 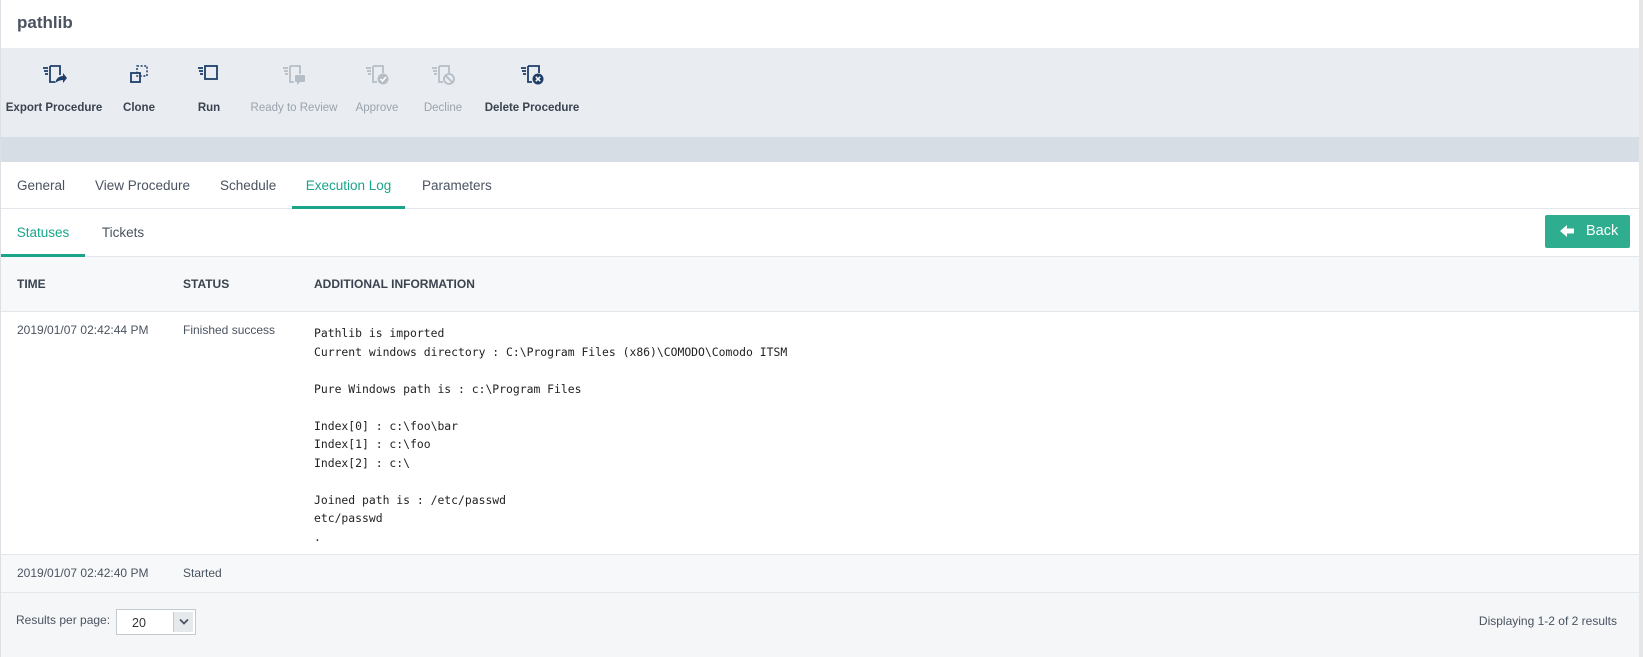 I want to click on export-procedure-button: Export Procedure, so click(x=54, y=92).